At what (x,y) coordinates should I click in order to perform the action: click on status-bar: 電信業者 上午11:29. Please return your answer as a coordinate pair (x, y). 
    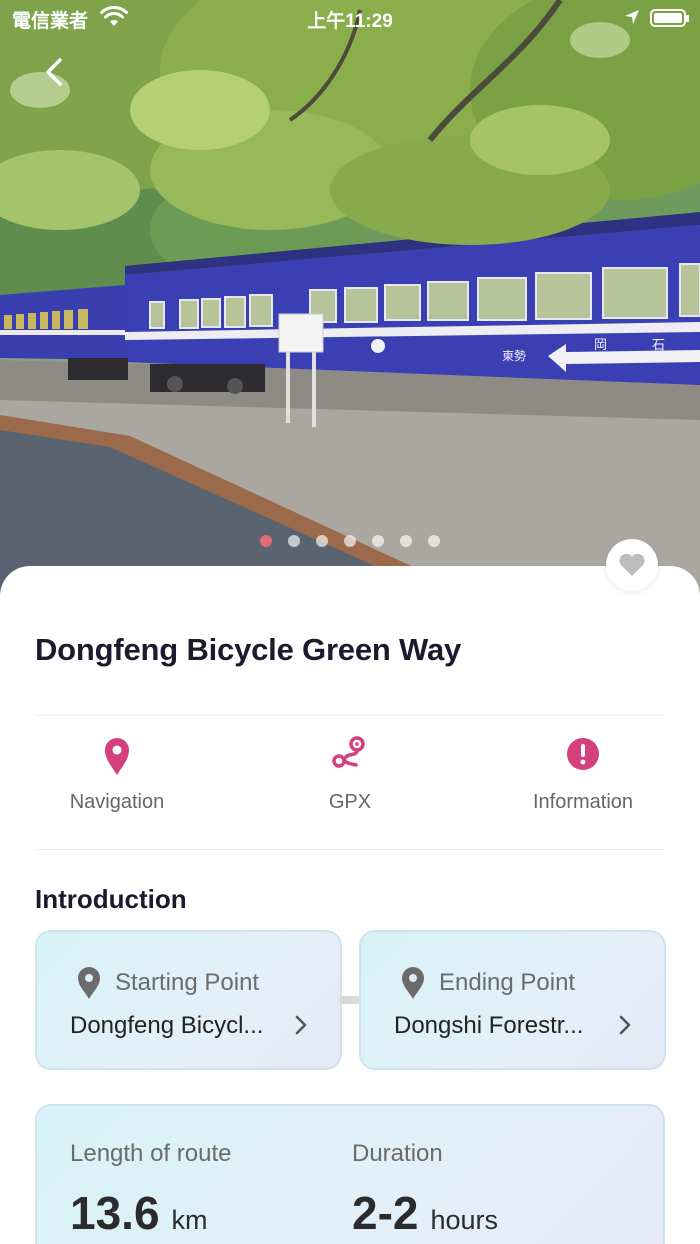
    Looking at the image, I should click on (350, 18).